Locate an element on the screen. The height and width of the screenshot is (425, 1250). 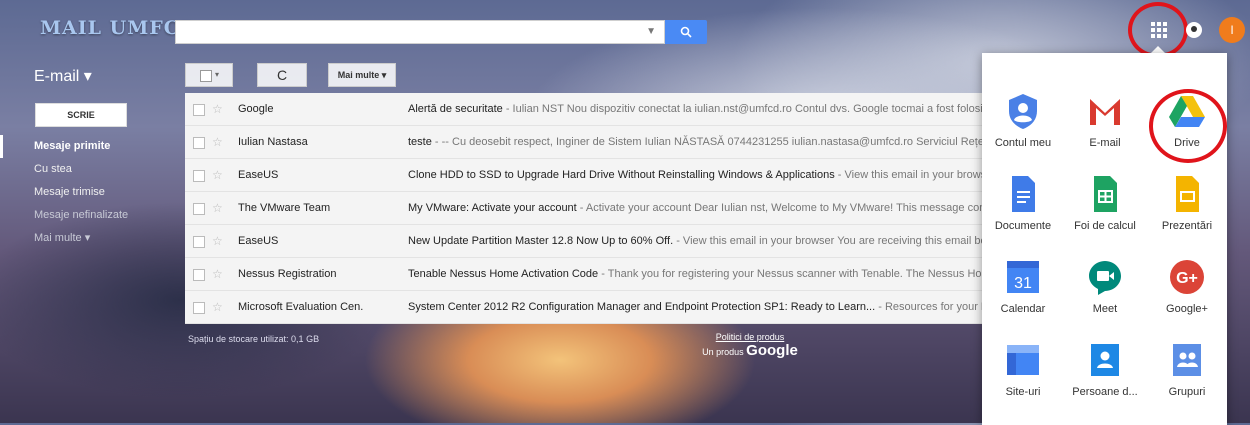
app-slides: Prezentări is located at coordinates (1187, 203).